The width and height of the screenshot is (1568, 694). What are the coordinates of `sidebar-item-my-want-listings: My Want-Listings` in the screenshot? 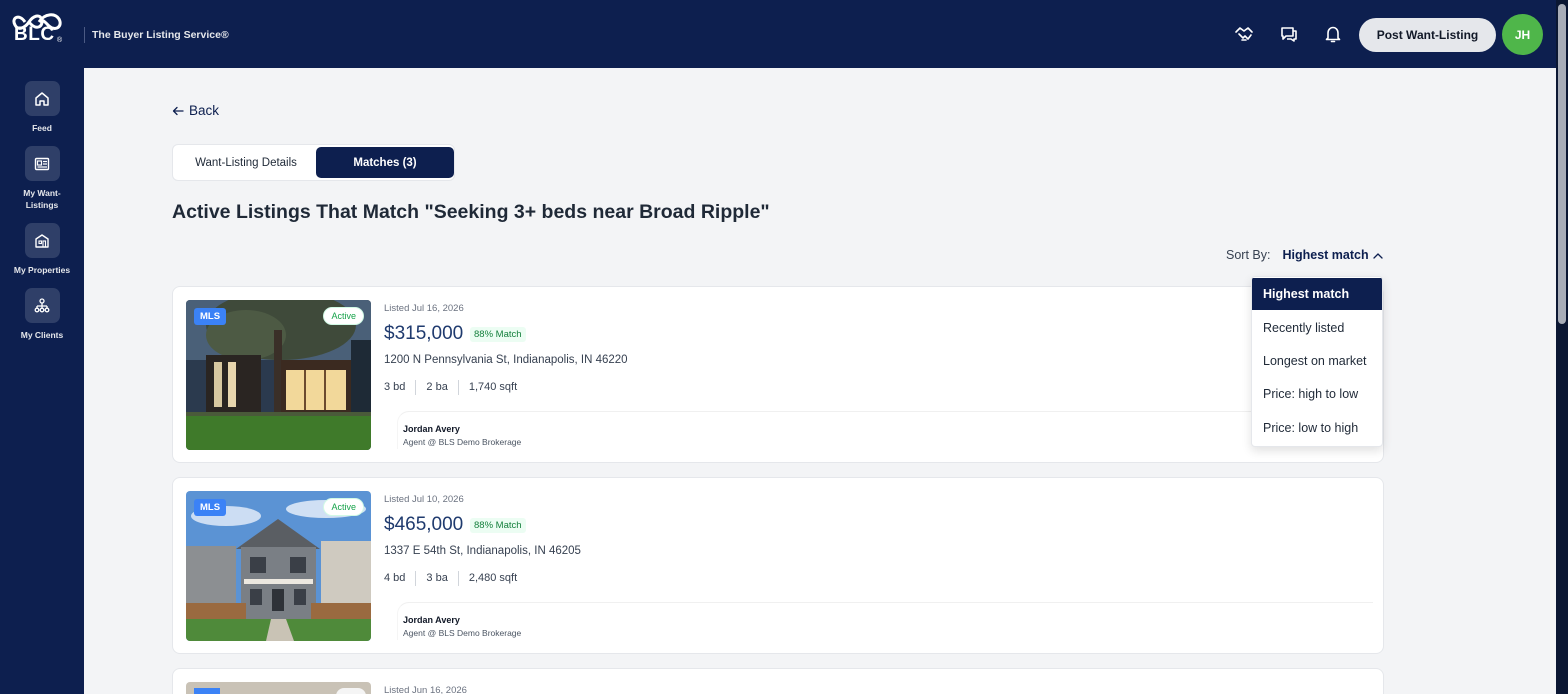 It's located at (42, 178).